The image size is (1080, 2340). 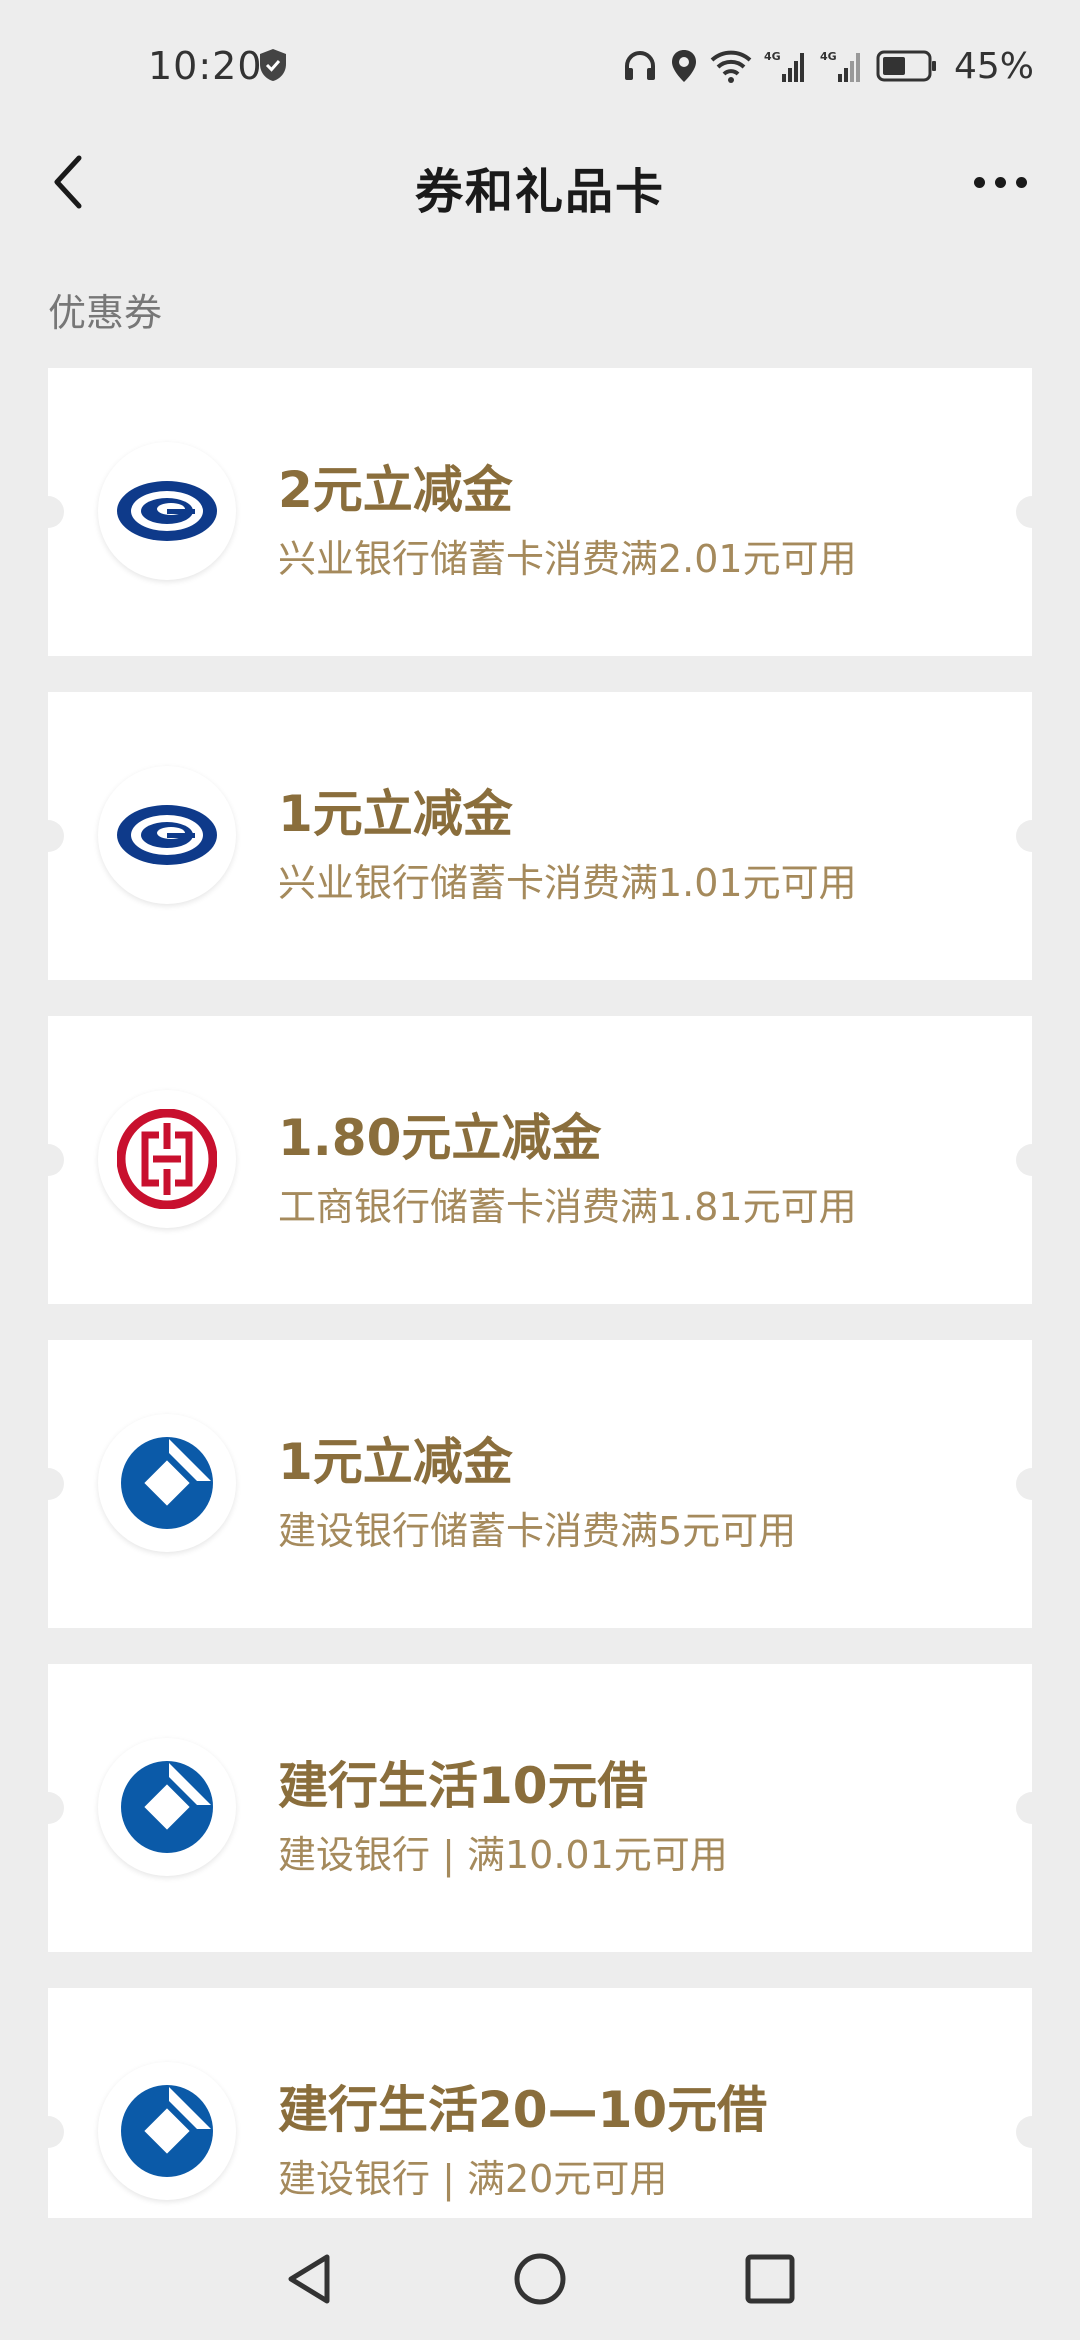 I want to click on triangle-back-icon, so click(x=309, y=2279).